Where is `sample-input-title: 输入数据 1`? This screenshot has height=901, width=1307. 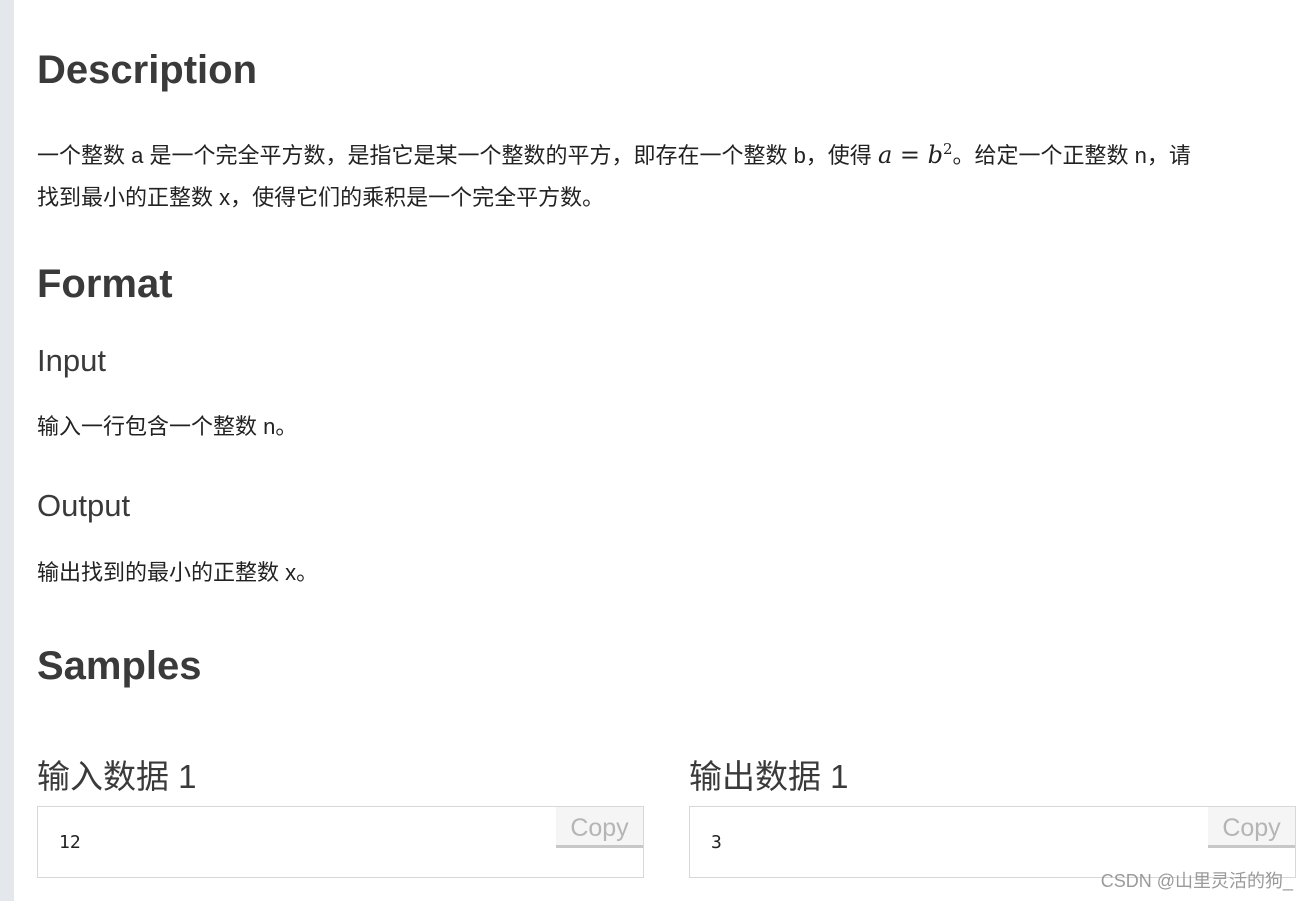
sample-input-title: 输入数据 1 is located at coordinates (117, 776).